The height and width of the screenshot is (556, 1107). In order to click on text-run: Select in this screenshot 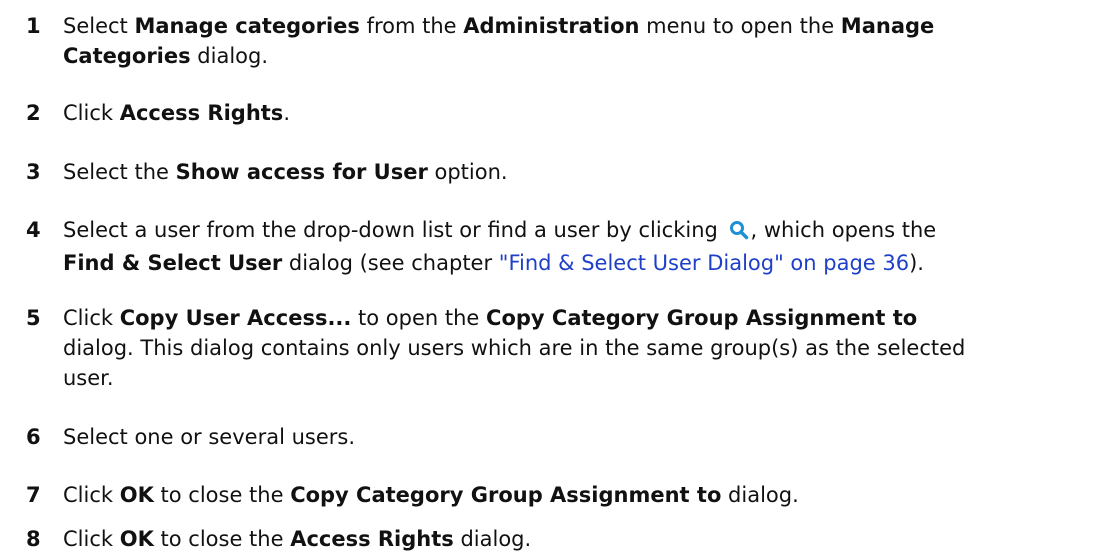, I will do `click(99, 26)`.